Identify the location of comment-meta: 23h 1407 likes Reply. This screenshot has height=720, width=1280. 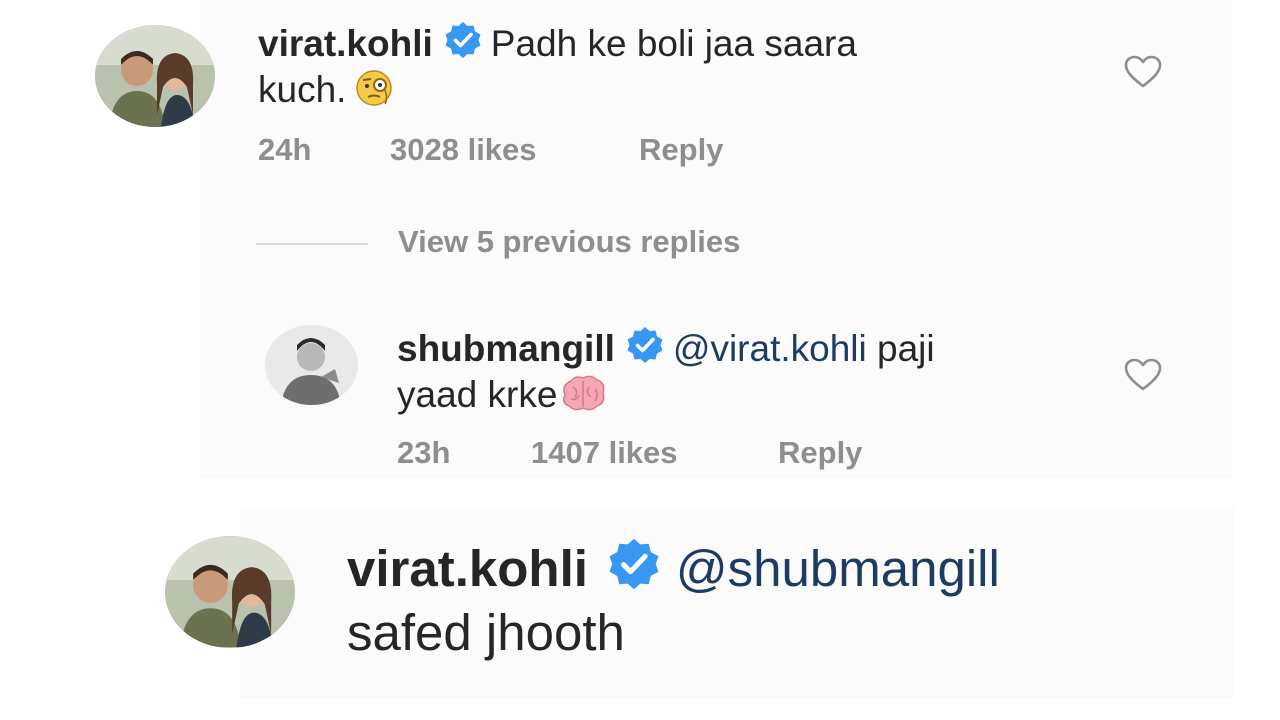
(697, 455).